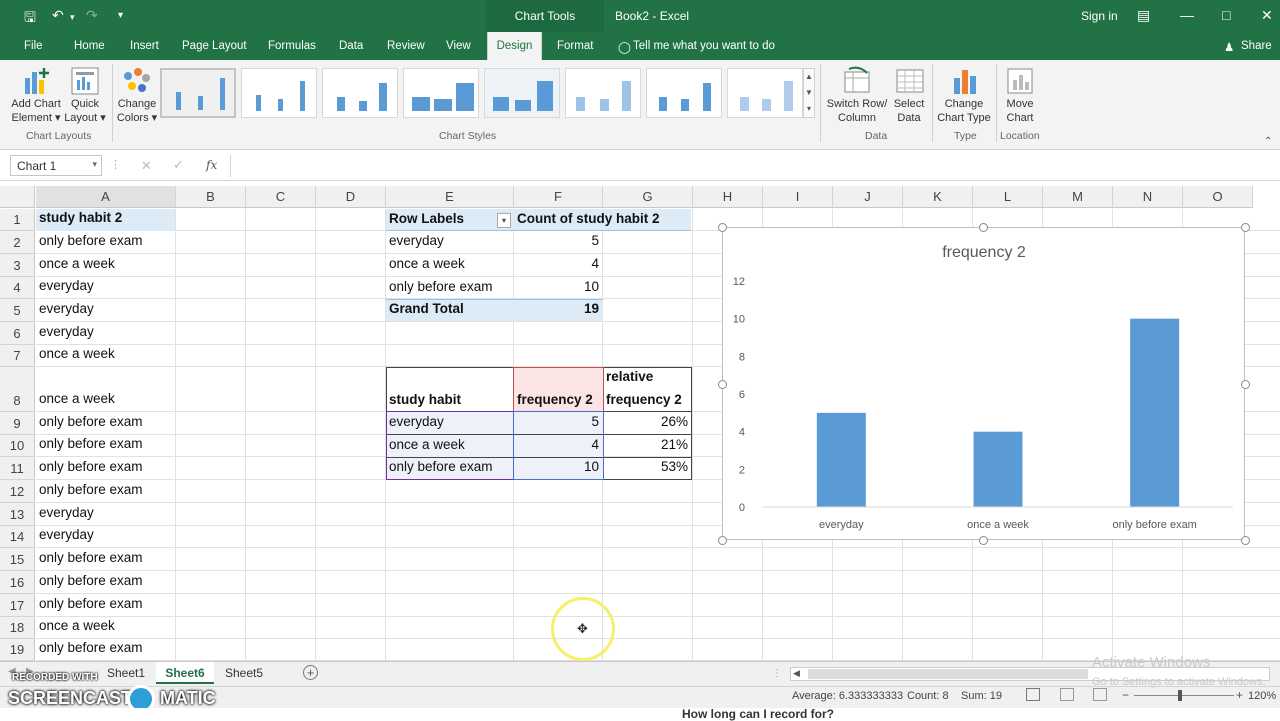  What do you see at coordinates (17, 491) in the screenshot?
I see `row-header-12: 12` at bounding box center [17, 491].